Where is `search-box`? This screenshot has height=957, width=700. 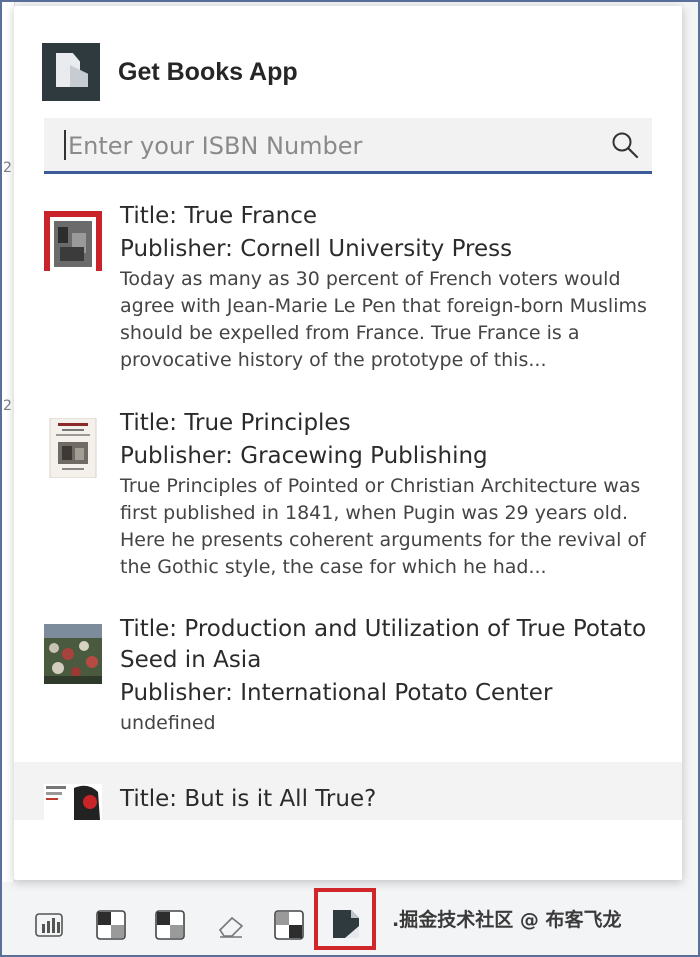 search-box is located at coordinates (348, 146).